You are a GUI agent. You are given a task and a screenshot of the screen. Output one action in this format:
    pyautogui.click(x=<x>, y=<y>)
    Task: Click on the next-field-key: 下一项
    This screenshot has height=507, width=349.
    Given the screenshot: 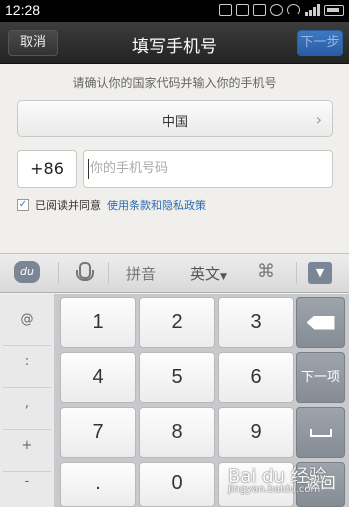 What is the action you would take?
    pyautogui.click(x=320, y=377)
    